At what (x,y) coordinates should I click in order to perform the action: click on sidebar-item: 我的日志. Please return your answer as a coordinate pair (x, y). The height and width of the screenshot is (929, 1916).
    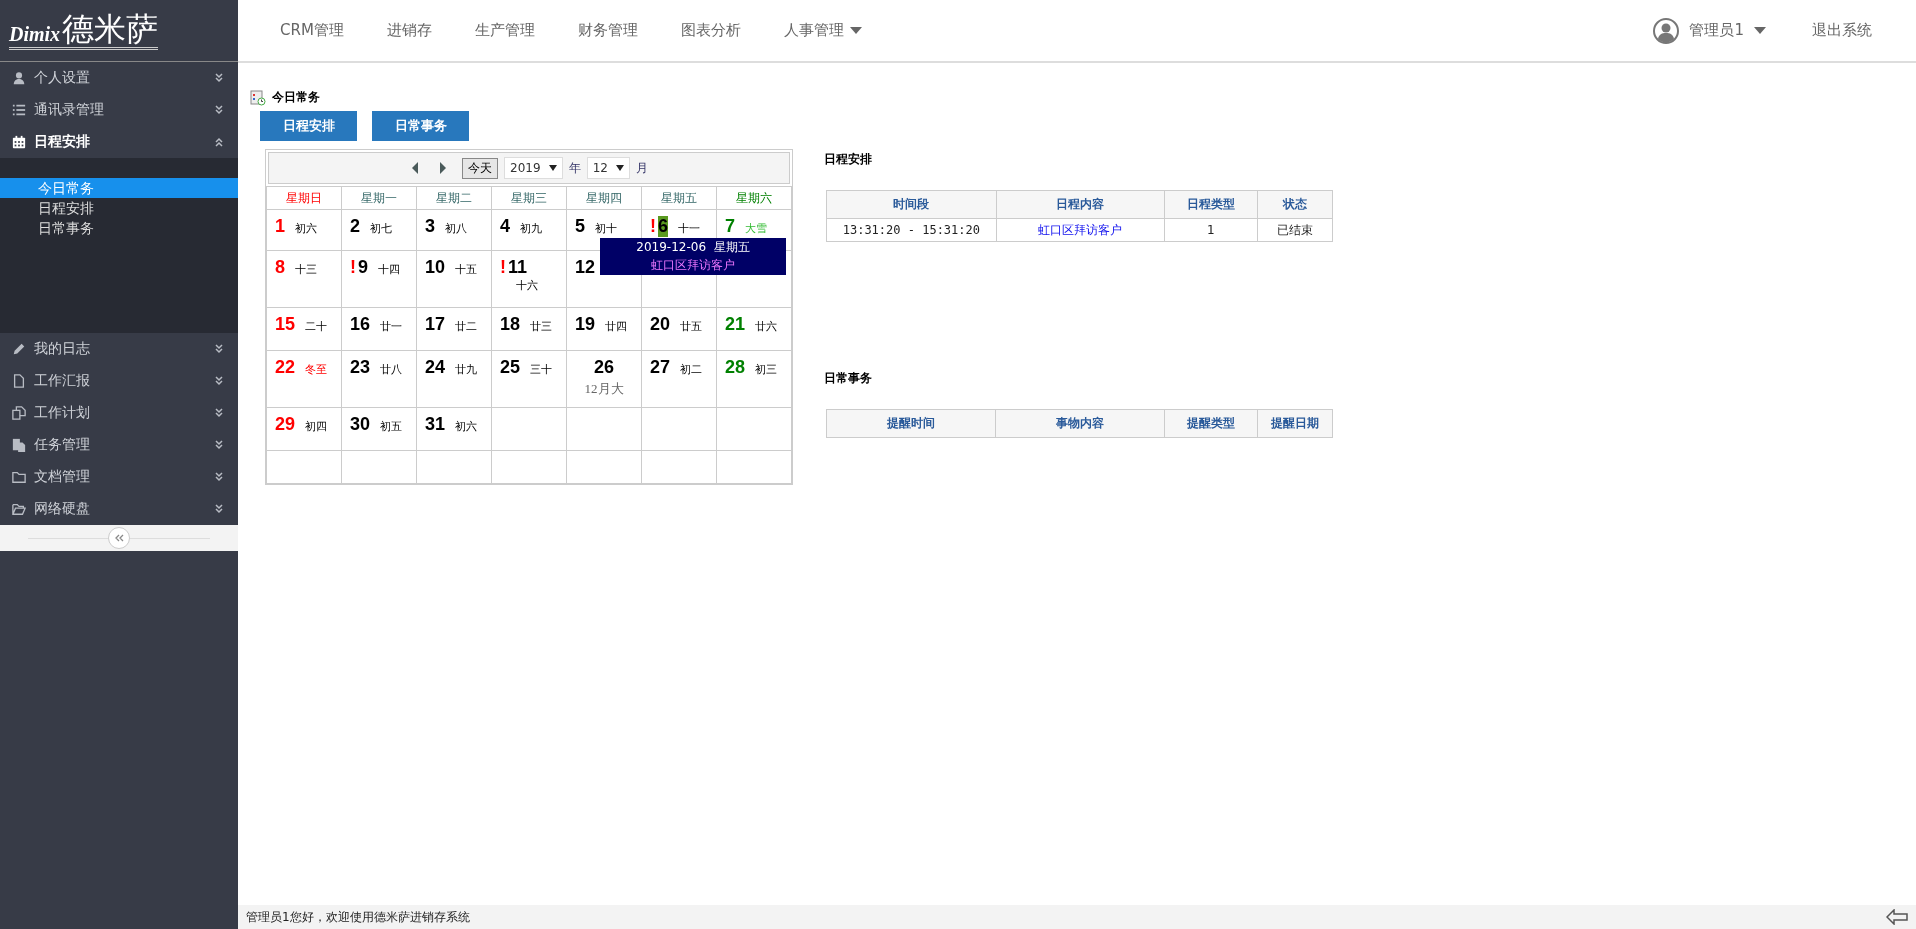
    Looking at the image, I should click on (119, 349).